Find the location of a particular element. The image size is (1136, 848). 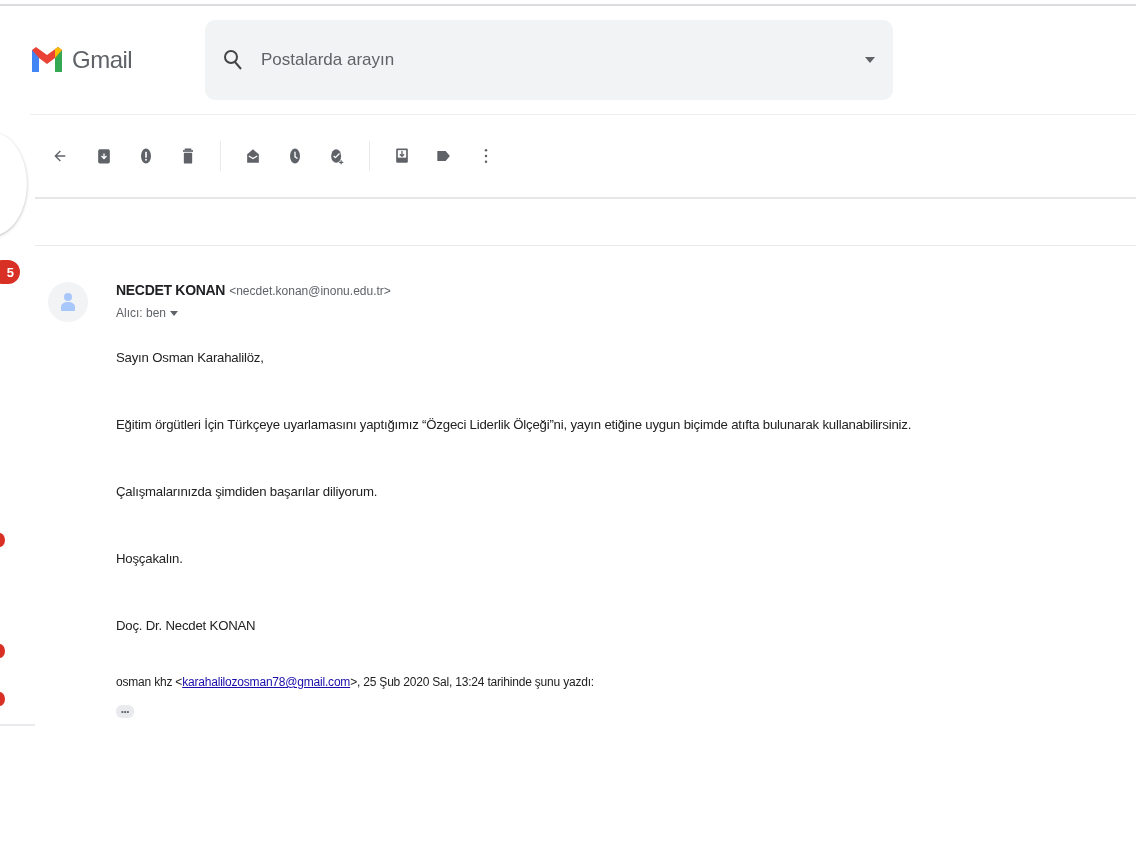

email-link: karahalilozosman78@gmail.com is located at coordinates (266, 682).